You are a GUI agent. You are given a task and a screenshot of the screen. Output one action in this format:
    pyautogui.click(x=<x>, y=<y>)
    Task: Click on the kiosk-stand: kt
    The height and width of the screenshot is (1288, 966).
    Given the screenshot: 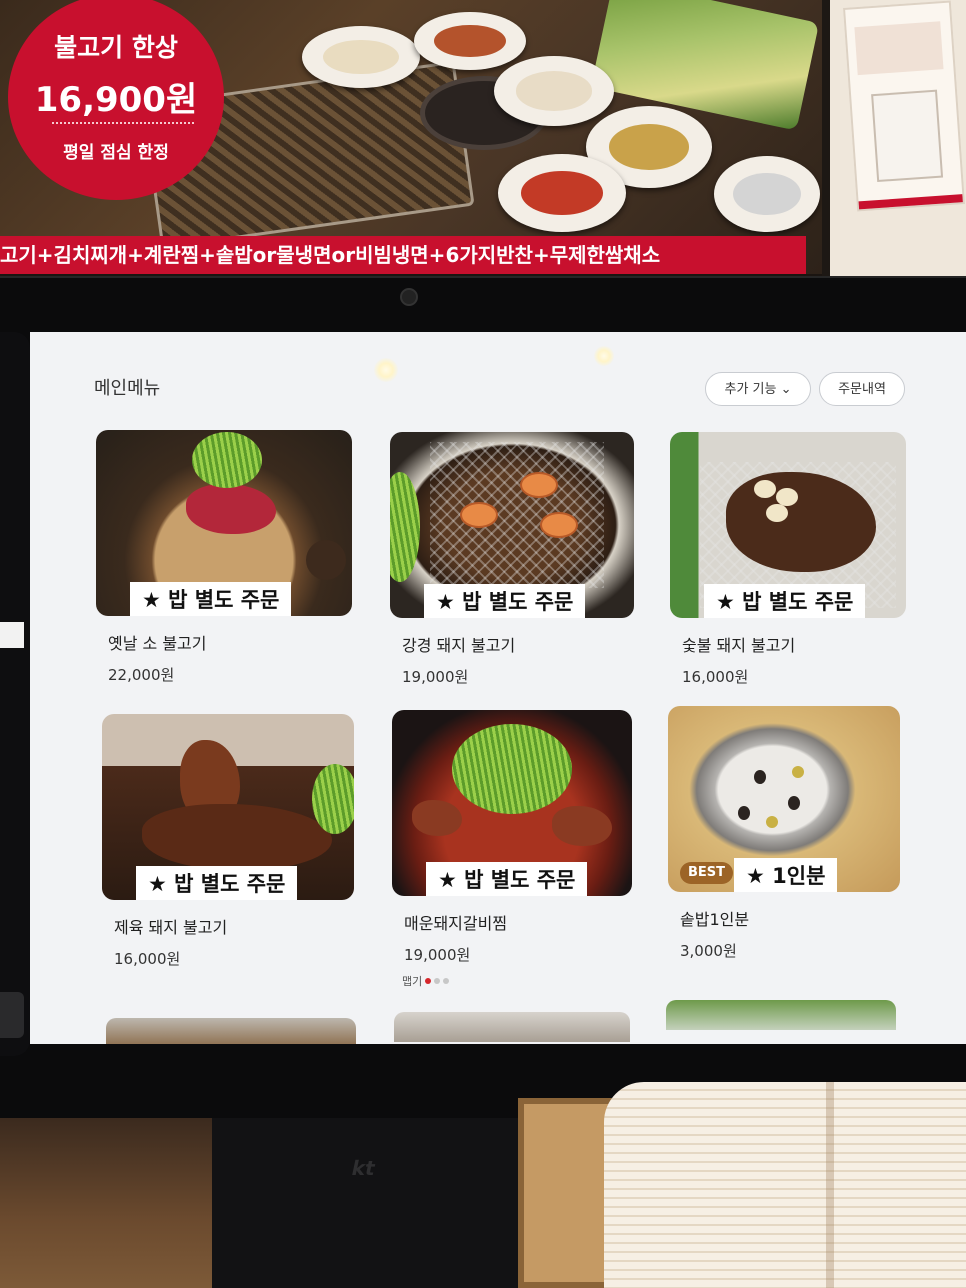 What is the action you would take?
    pyautogui.click(x=365, y=1203)
    